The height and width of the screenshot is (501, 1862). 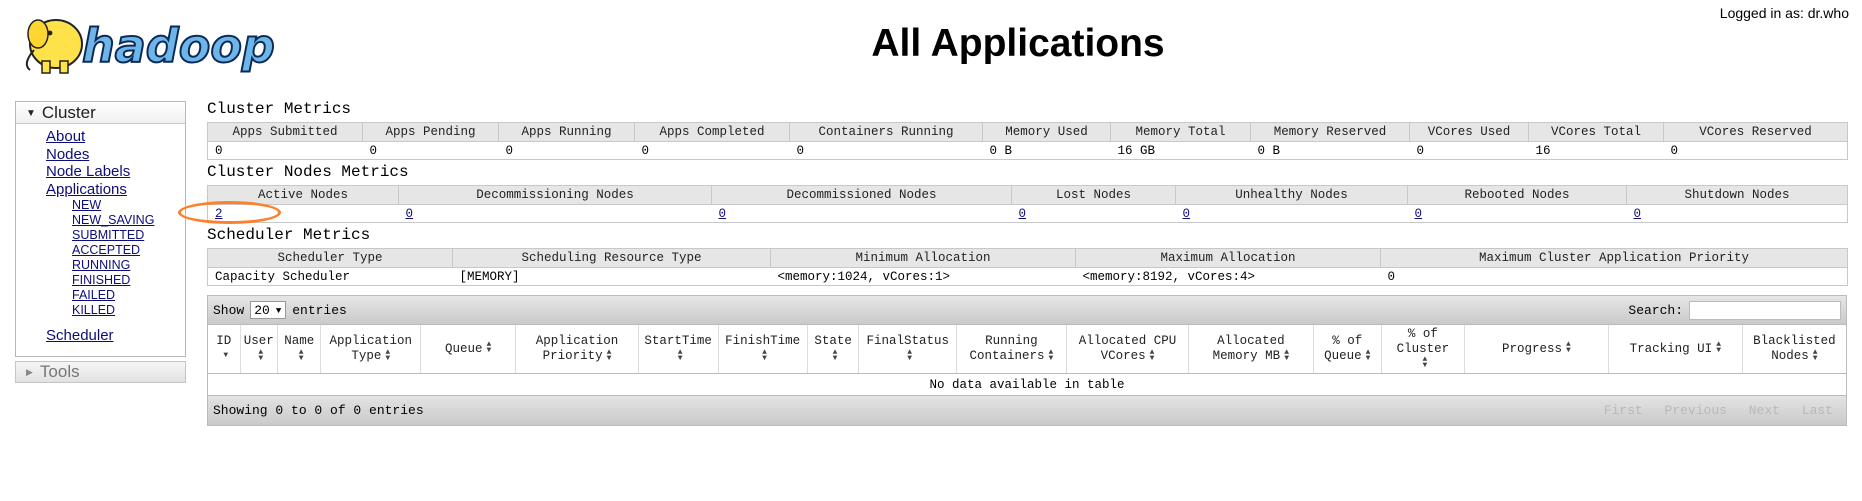 I want to click on sort-col-starttime: StartTime ▲ ▼, so click(x=678, y=349).